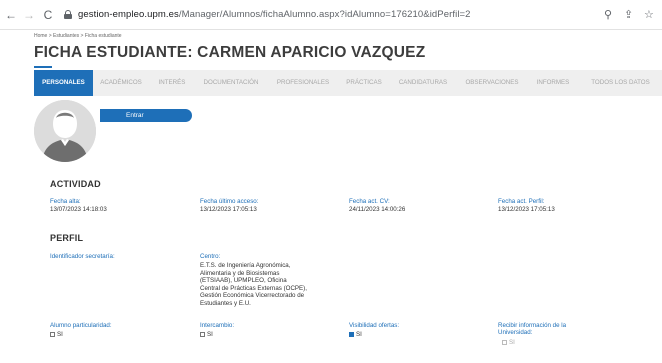  What do you see at coordinates (369, 201) in the screenshot?
I see `fecha-act-cv-label: Fecha act. CV:` at bounding box center [369, 201].